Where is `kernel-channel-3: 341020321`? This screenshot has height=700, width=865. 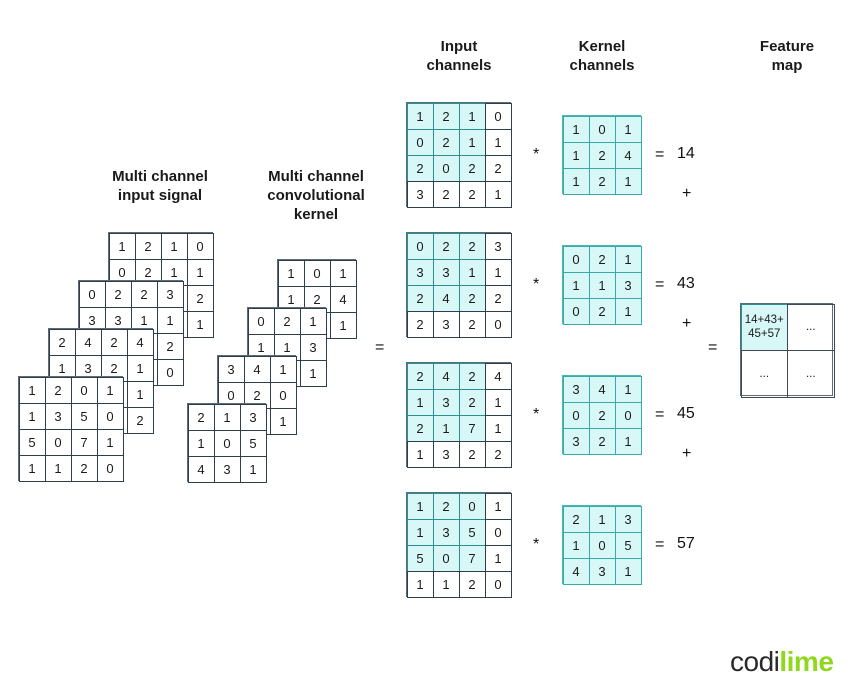 kernel-channel-3: 341020321 is located at coordinates (602, 415).